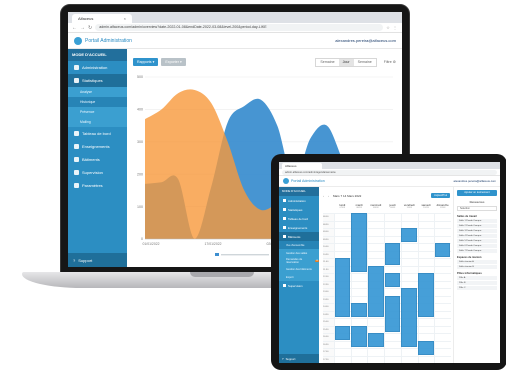 The image size is (506, 371). What do you see at coordinates (97, 112) in the screenshot?
I see `sidebar-subitem-presence: Présence` at bounding box center [97, 112].